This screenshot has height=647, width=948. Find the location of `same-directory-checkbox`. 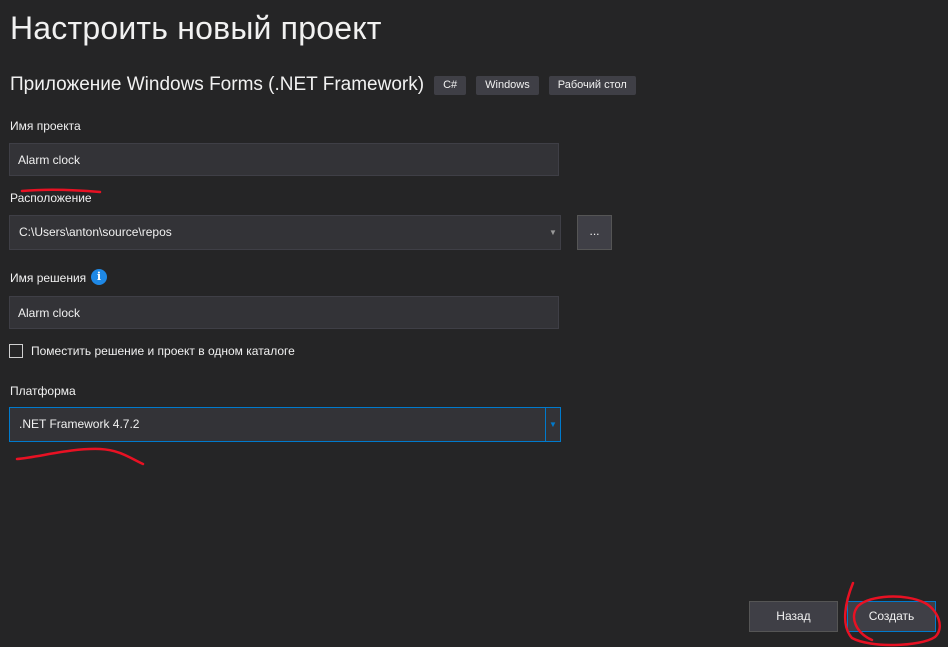

same-directory-checkbox is located at coordinates (16, 351).